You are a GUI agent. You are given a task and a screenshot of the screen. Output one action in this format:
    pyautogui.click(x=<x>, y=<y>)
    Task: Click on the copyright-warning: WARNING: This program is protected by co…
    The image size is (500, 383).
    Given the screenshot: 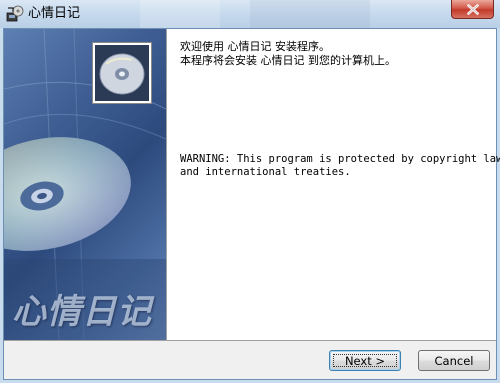 What is the action you would take?
    pyautogui.click(x=340, y=166)
    